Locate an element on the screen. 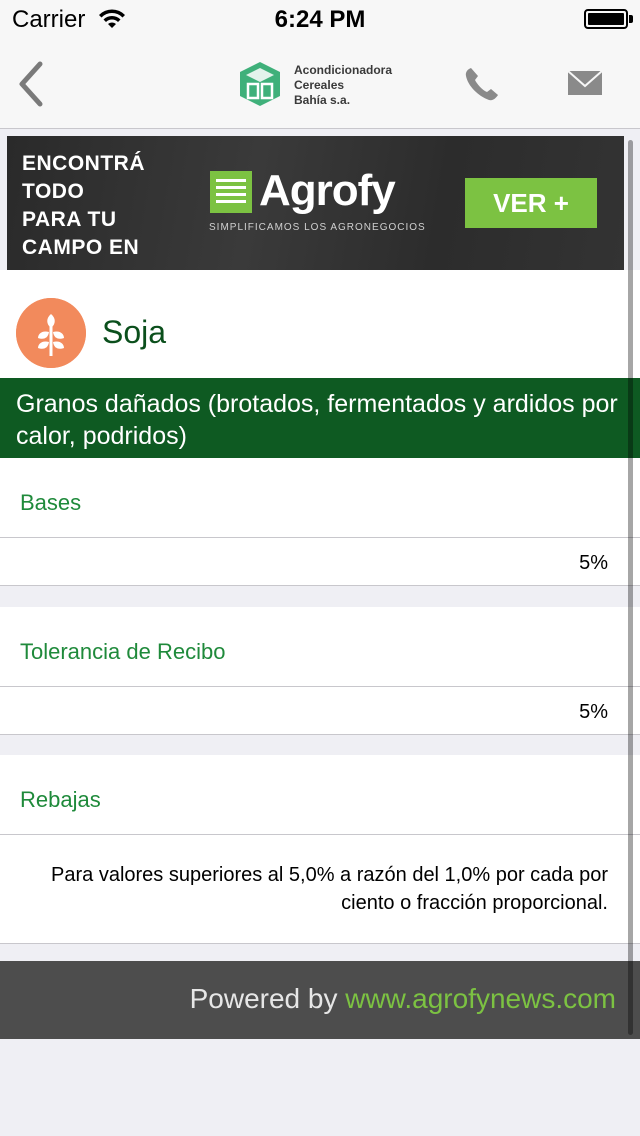 This screenshot has width=640, height=1136. banner-headline: ENCONTRÁ TODO PARA TU CAMPO EN is located at coordinates (83, 206).